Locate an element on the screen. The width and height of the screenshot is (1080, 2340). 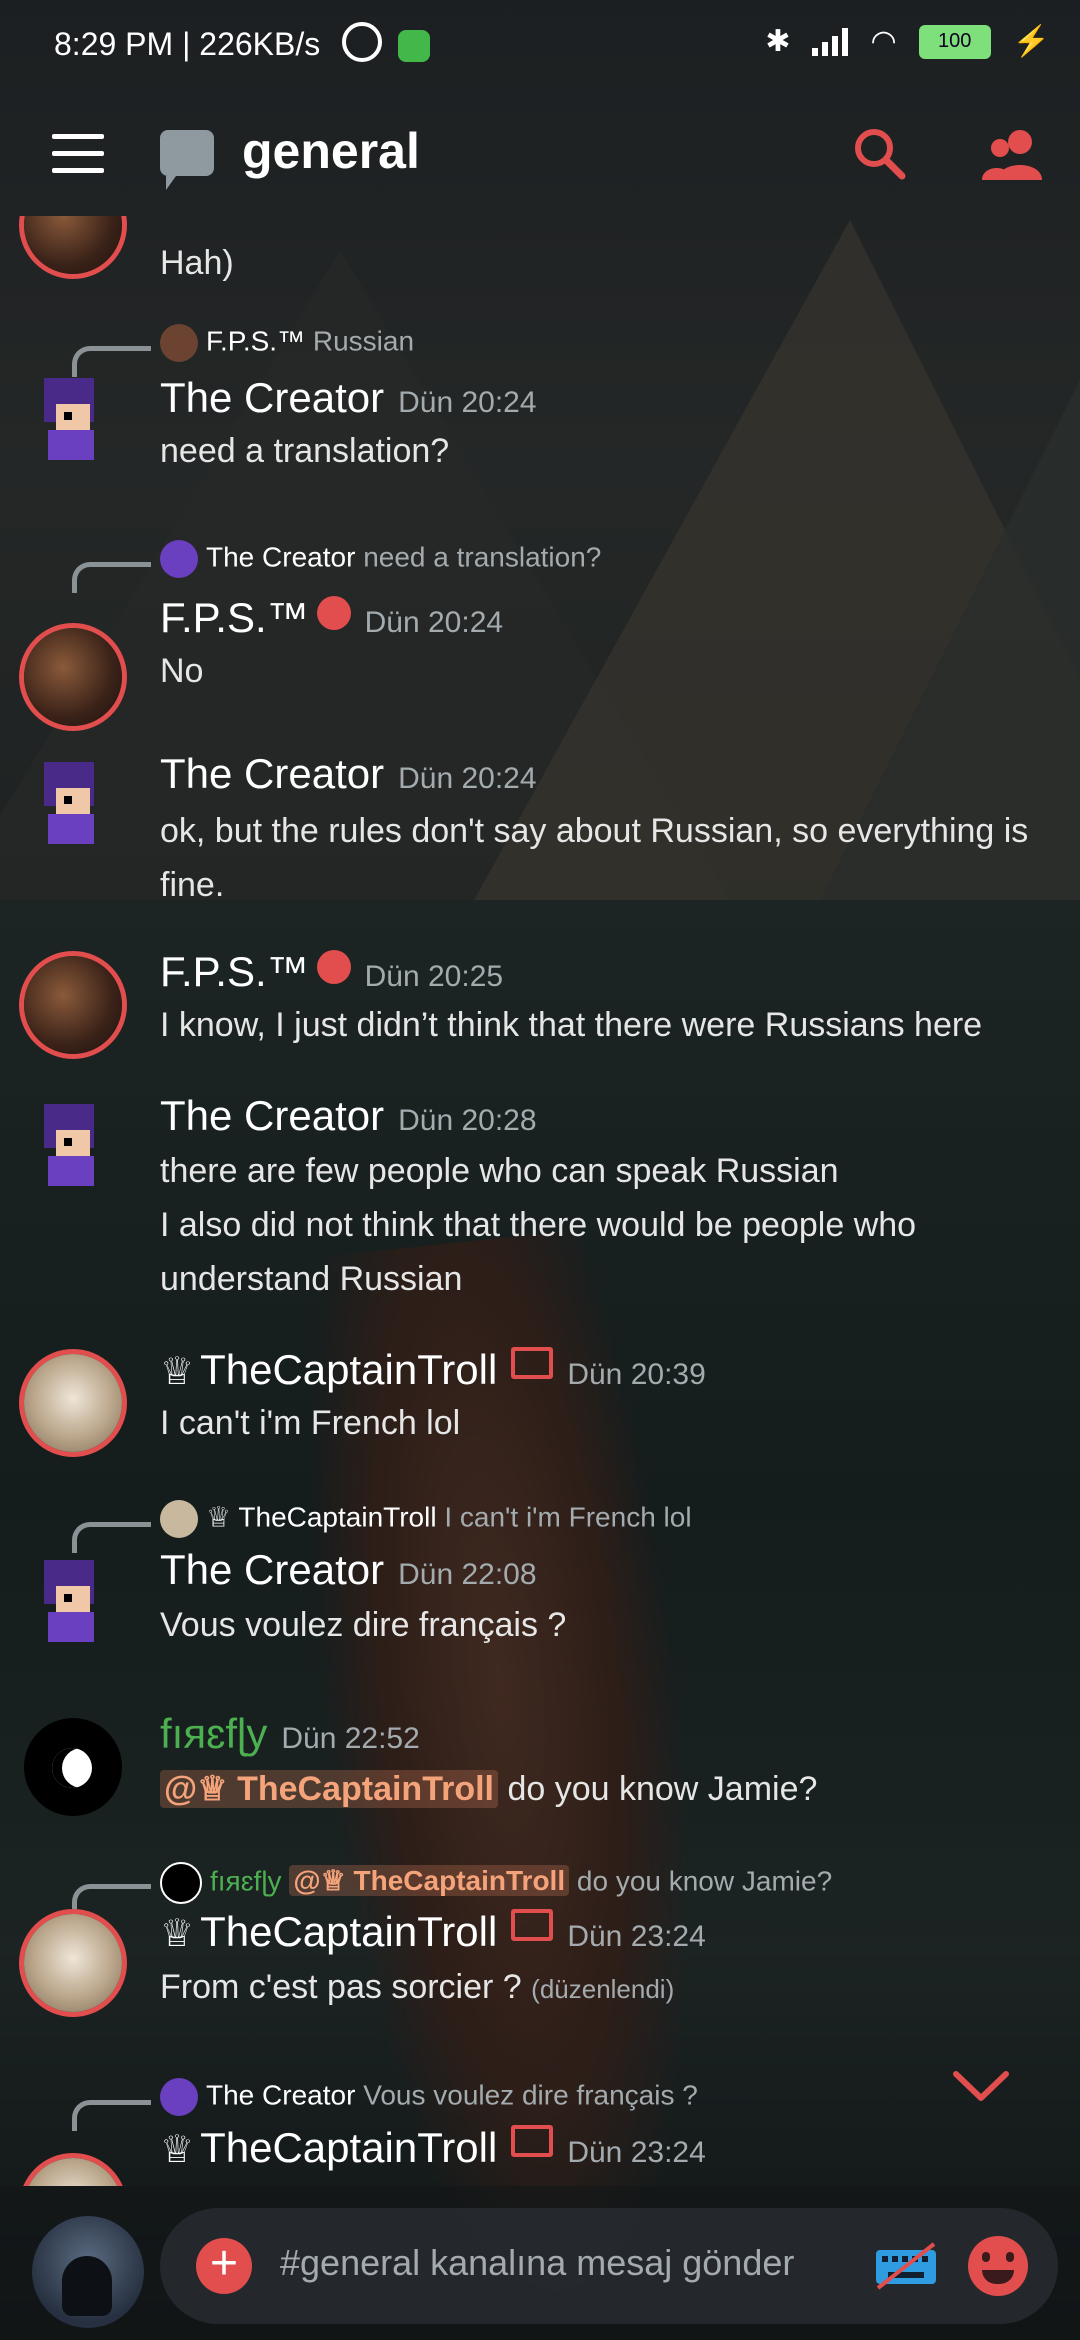
chat-bubble-icon is located at coordinates (187, 160).